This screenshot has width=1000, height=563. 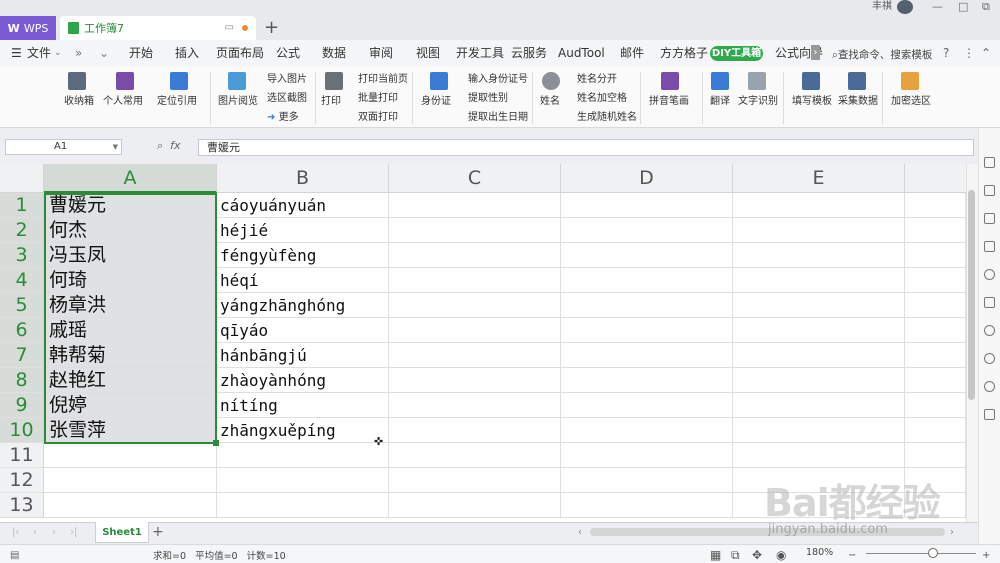 What do you see at coordinates (858, 102) in the screenshot?
I see `collect-data-button: 采集数据` at bounding box center [858, 102].